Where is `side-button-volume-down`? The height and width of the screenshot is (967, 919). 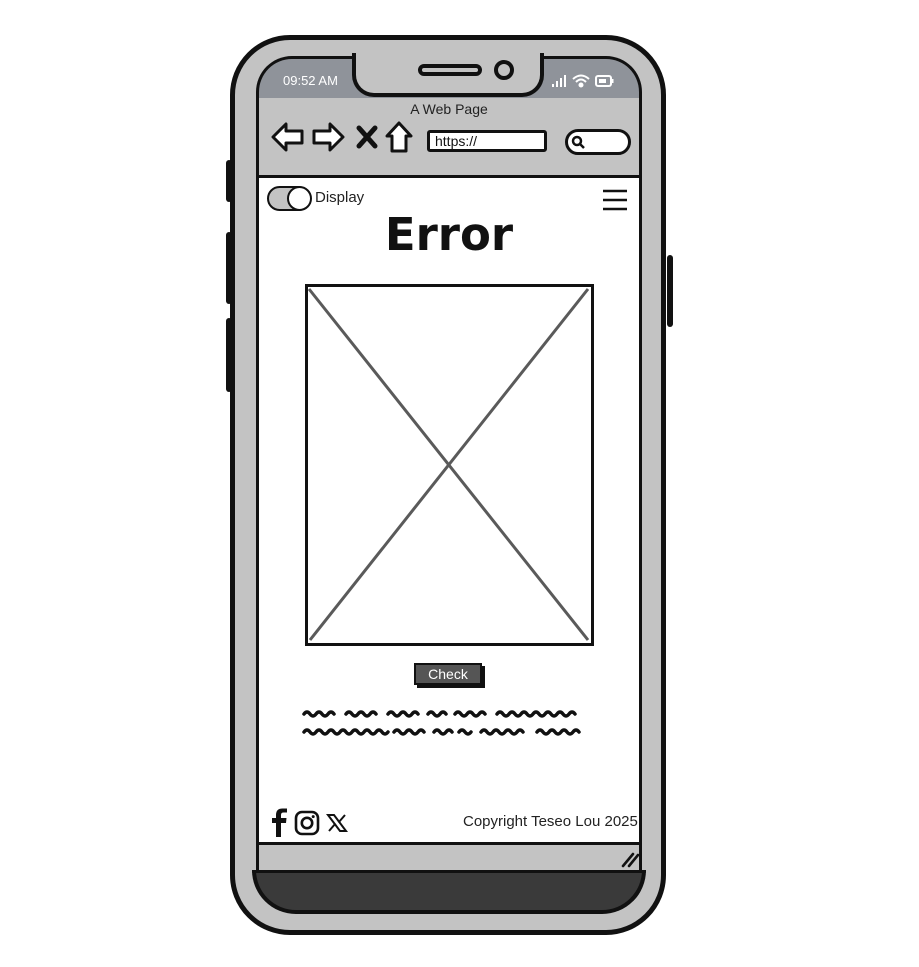 side-button-volume-down is located at coordinates (229, 355).